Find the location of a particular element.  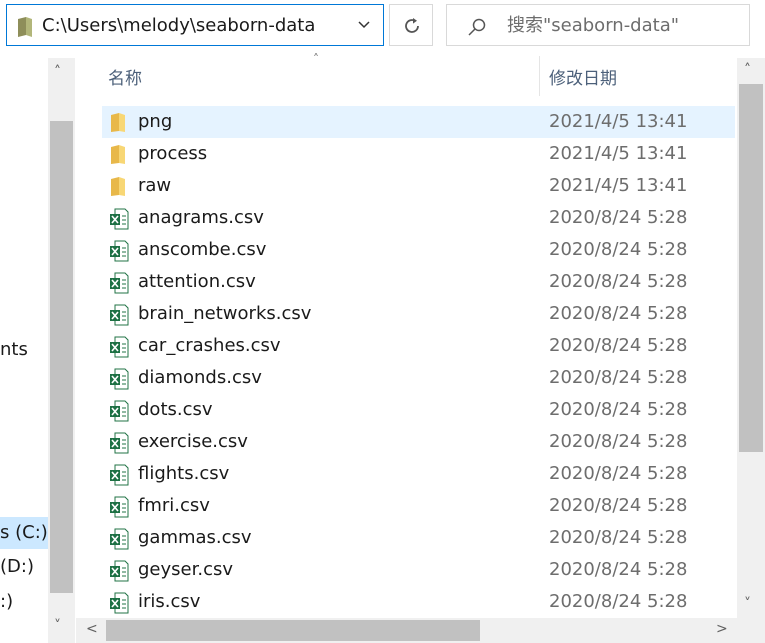

column-date-header: 修改日期 is located at coordinates (583, 76).